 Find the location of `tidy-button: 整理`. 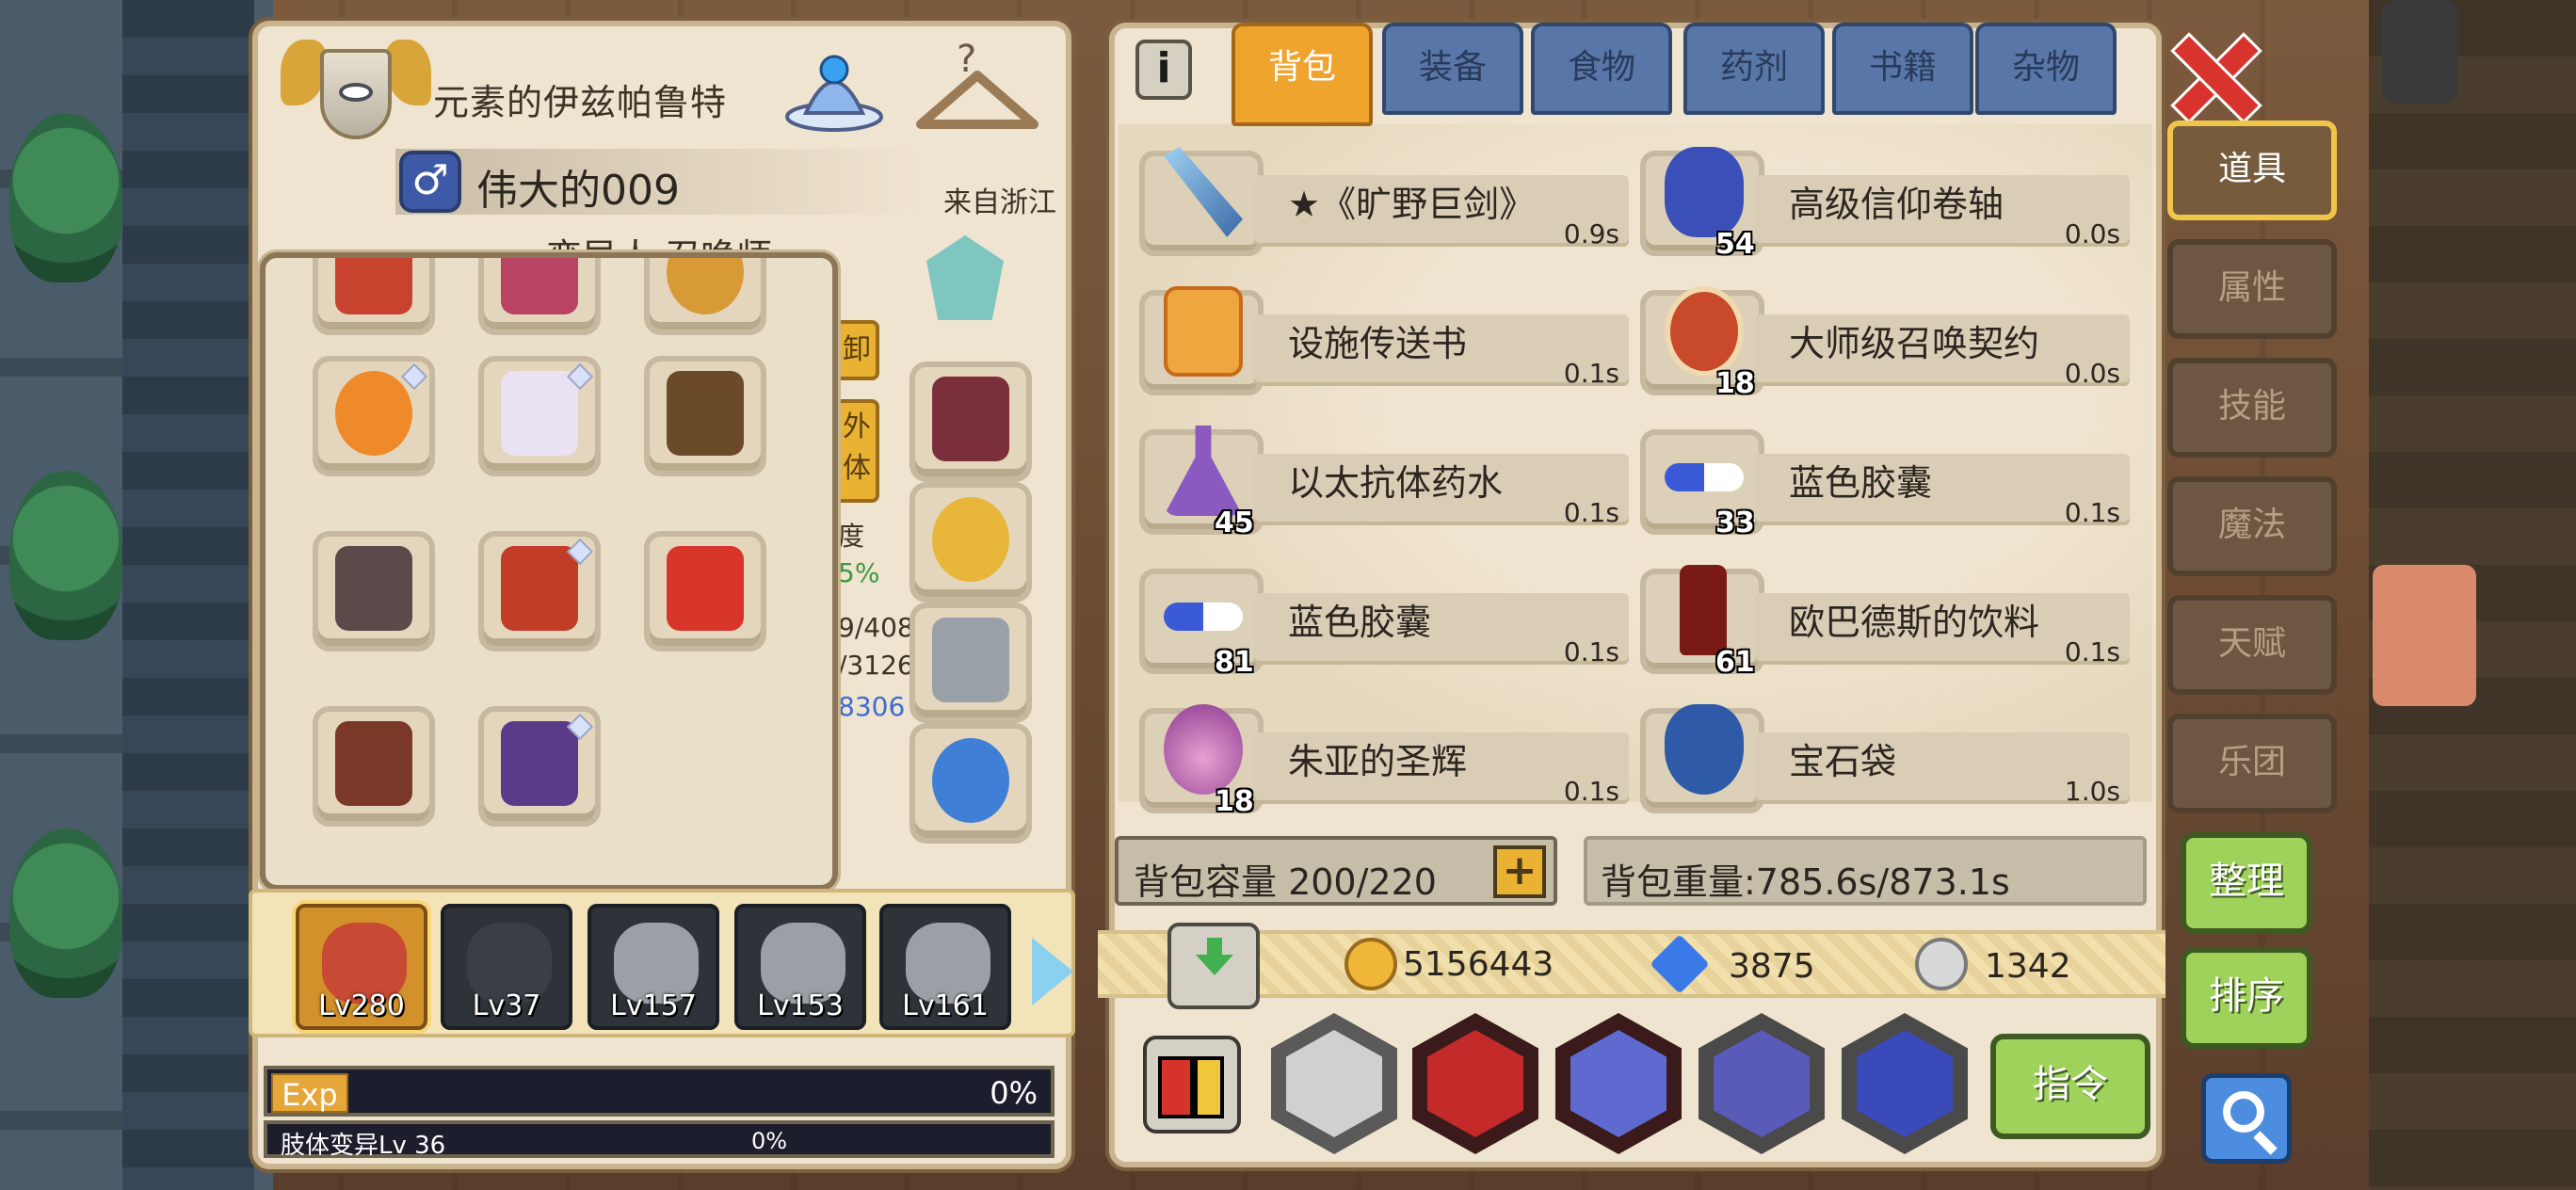

tidy-button: 整理 is located at coordinates (2246, 883).